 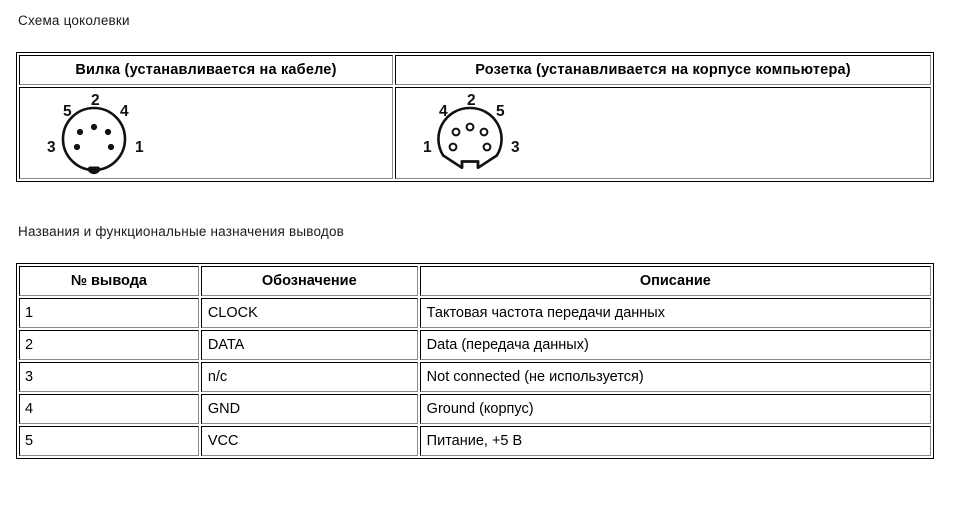 What do you see at coordinates (74, 20) in the screenshot?
I see `page-title-pinout: Схема цоколевки` at bounding box center [74, 20].